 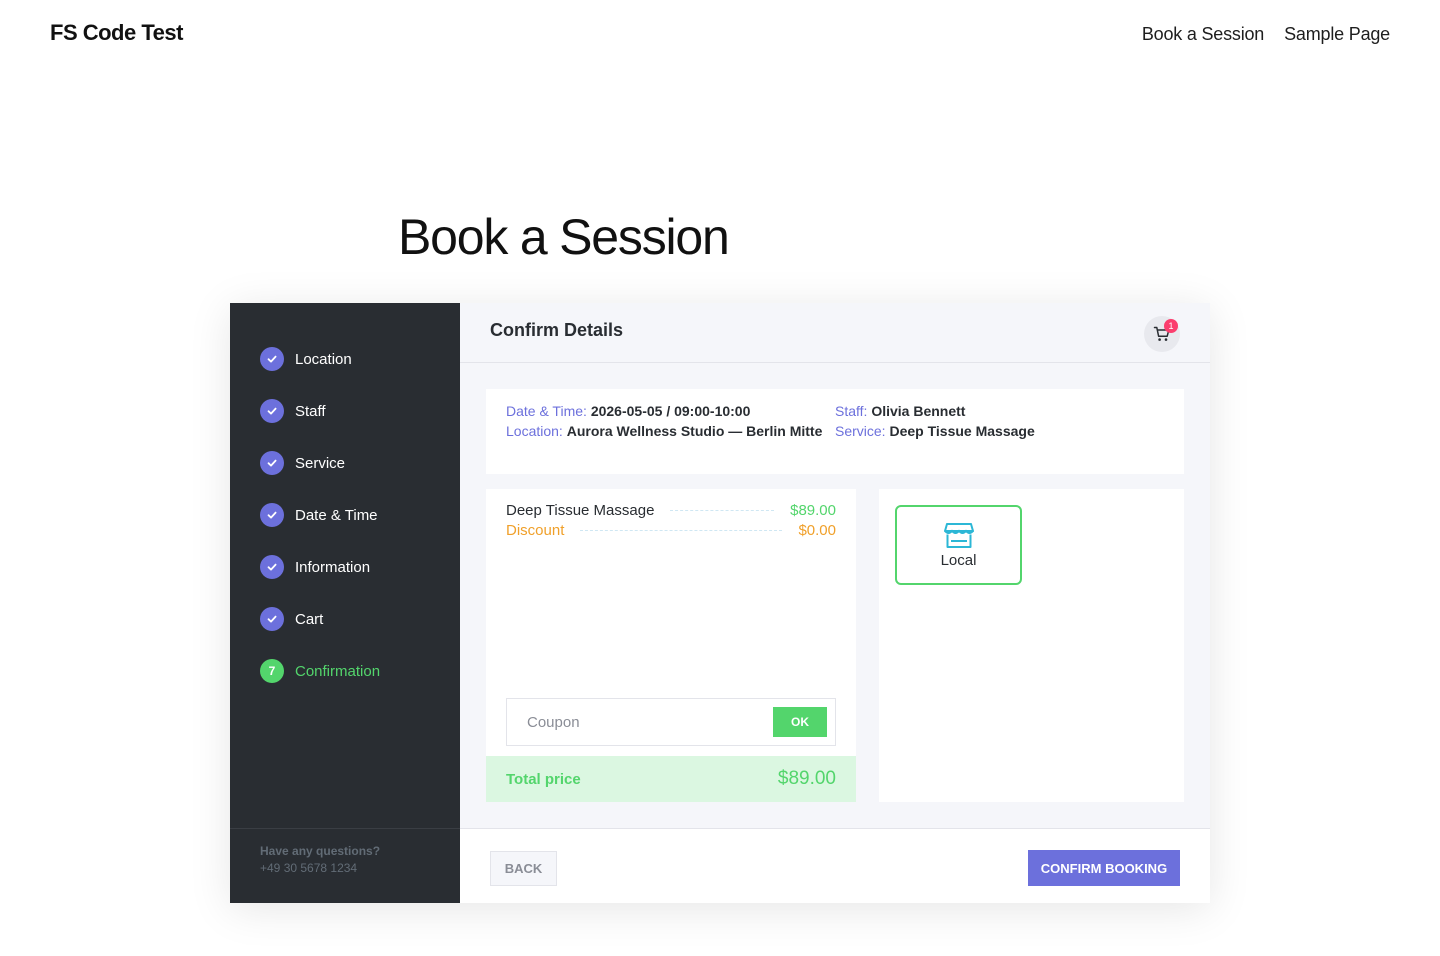 What do you see at coordinates (1031, 645) in the screenshot?
I see `payment-methods-card: Local` at bounding box center [1031, 645].